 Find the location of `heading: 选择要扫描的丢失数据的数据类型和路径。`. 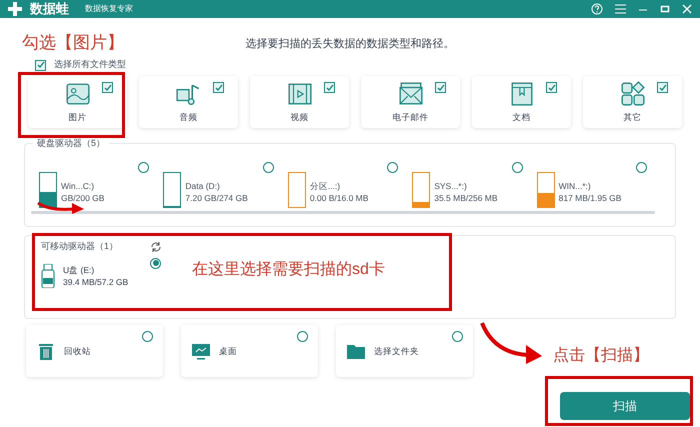

heading: 选择要扫描的丢失数据的数据类型和路径。 is located at coordinates (350, 44).